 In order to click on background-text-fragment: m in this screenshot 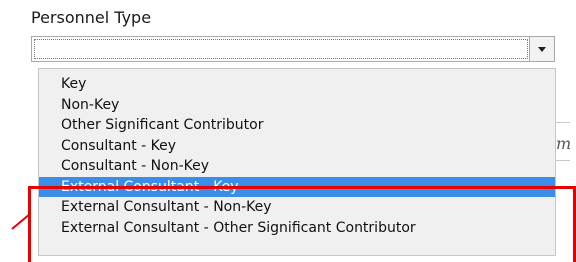, I will do `click(563, 143)`.